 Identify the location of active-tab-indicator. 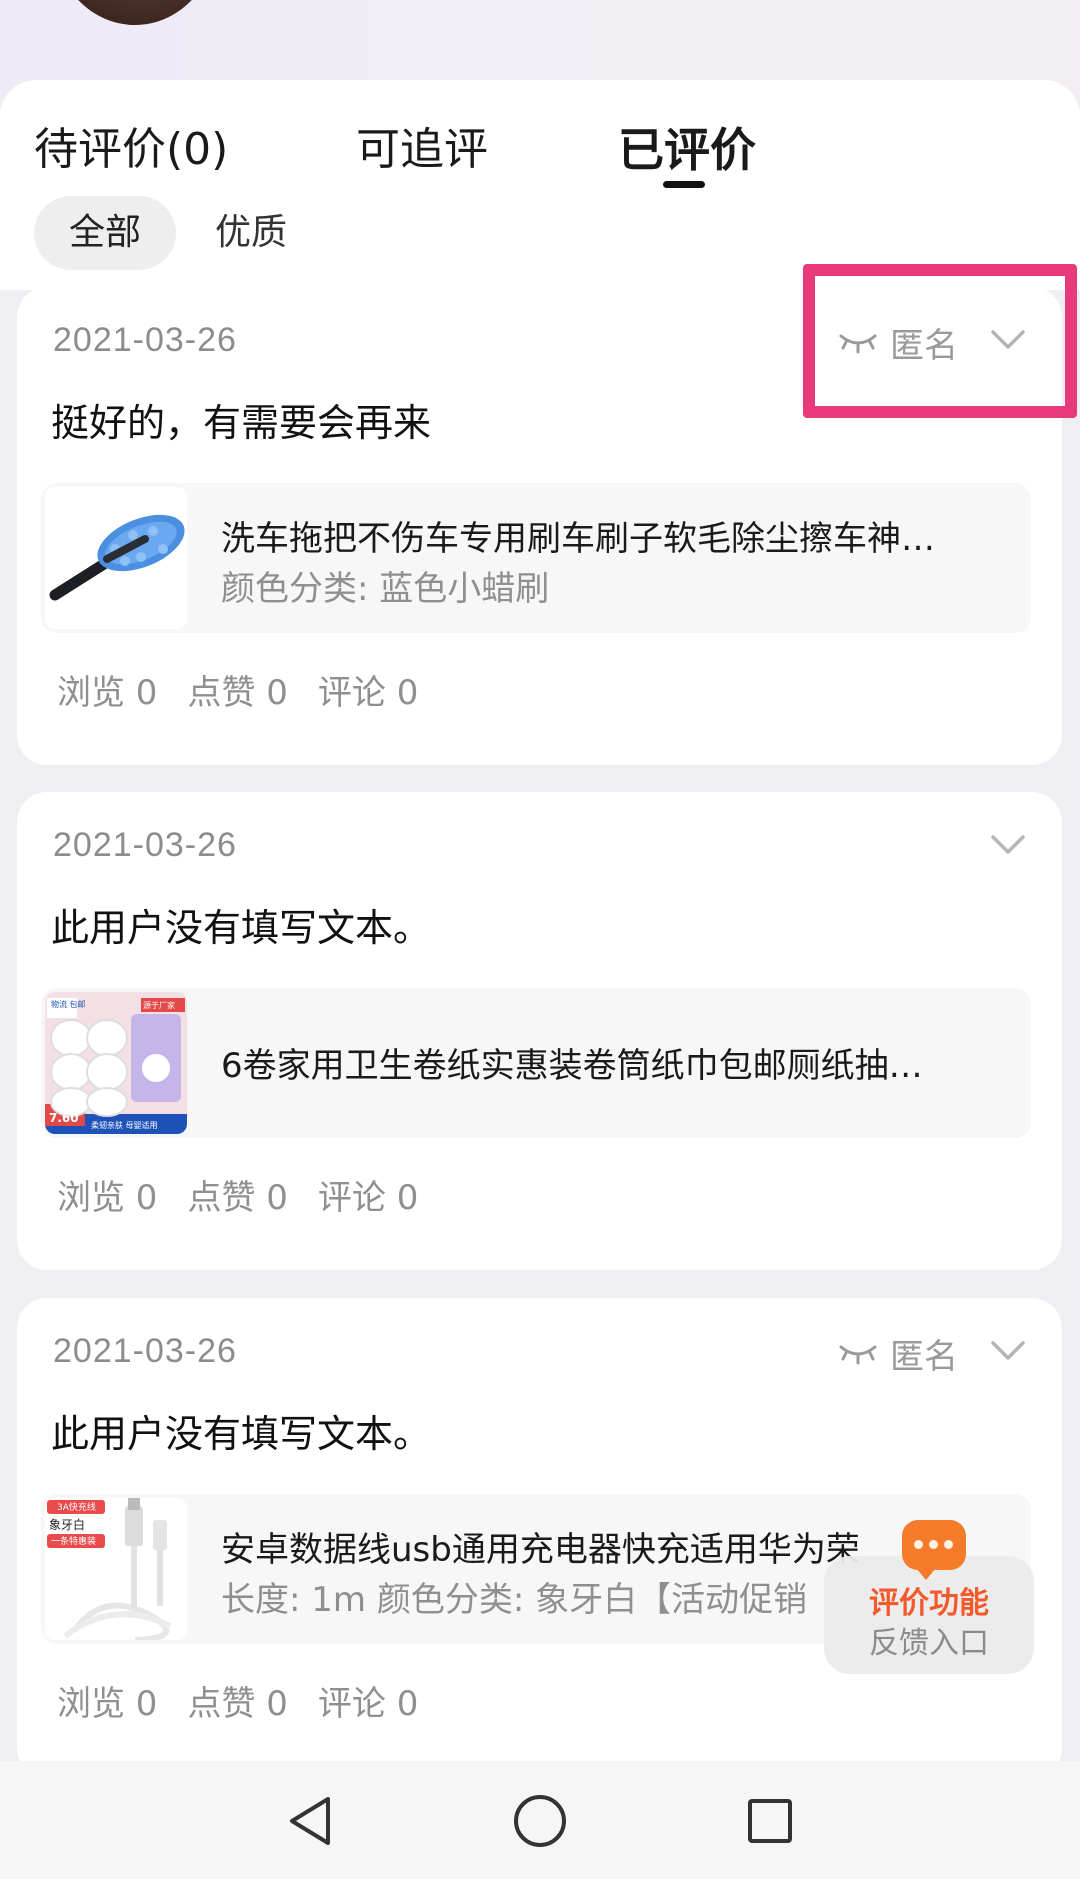
(684, 184).